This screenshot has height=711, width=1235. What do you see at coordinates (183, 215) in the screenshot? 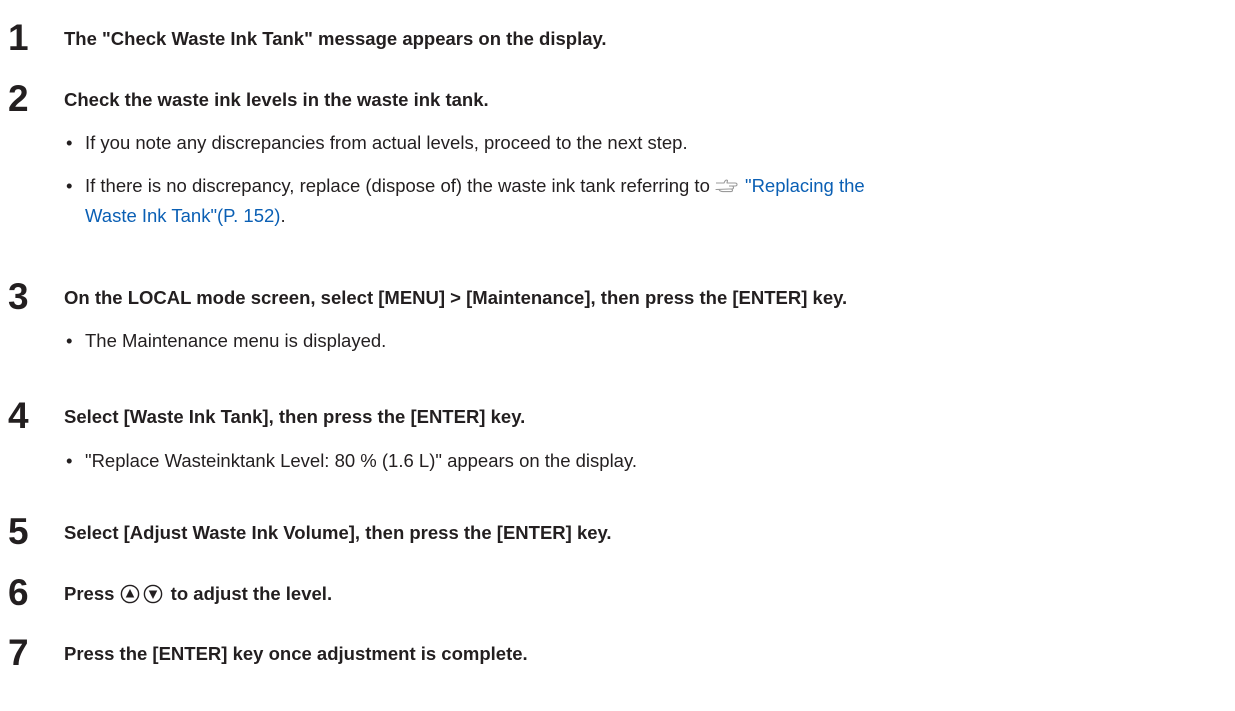
I see `link-text-line2: Waste Ink Tank"(P. 152)` at bounding box center [183, 215].